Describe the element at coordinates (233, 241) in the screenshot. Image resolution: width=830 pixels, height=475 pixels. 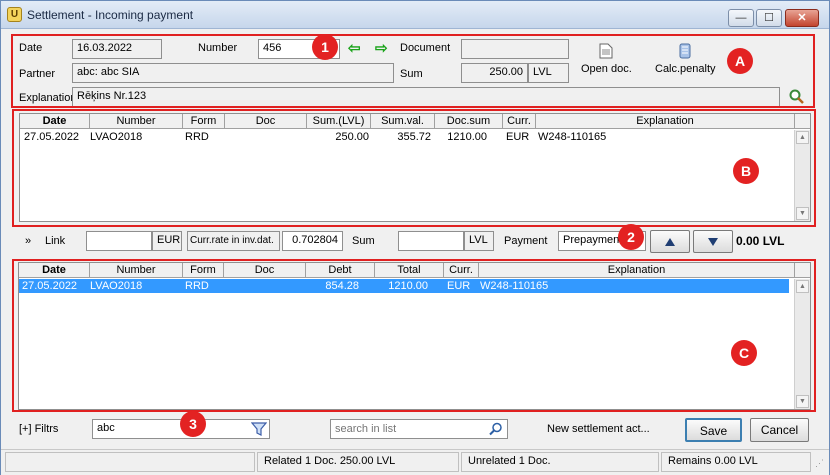
I see `rate-label: Curr.rate in inv.dat.` at that location.